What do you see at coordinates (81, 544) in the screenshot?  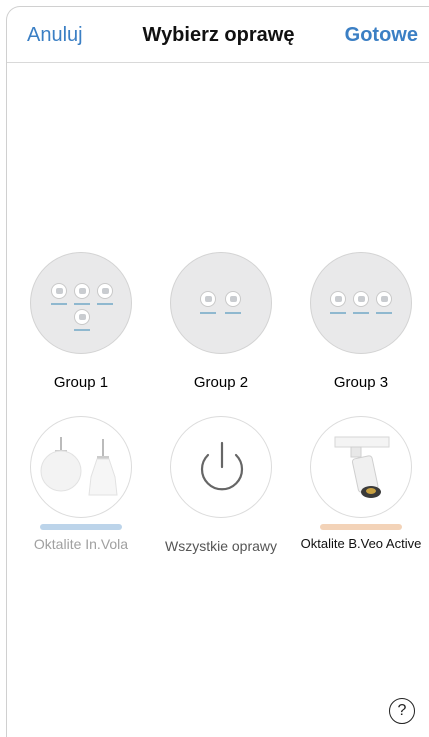 I see `fixture-label: Oktalite In.Vola` at bounding box center [81, 544].